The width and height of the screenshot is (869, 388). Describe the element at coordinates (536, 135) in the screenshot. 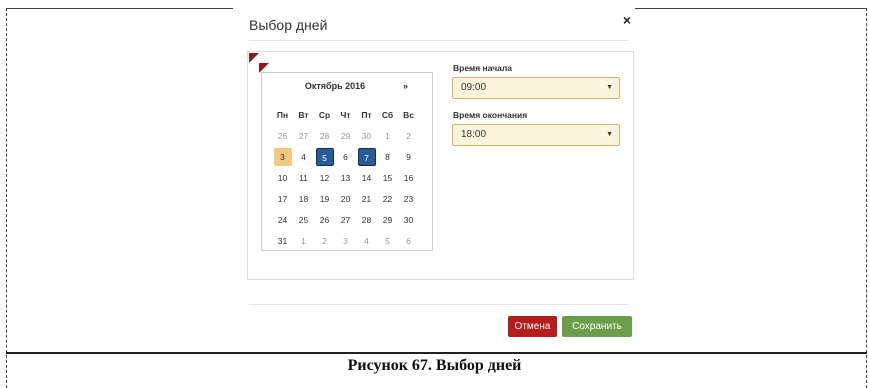

I see `end-time-select: 18:00 ▼` at that location.